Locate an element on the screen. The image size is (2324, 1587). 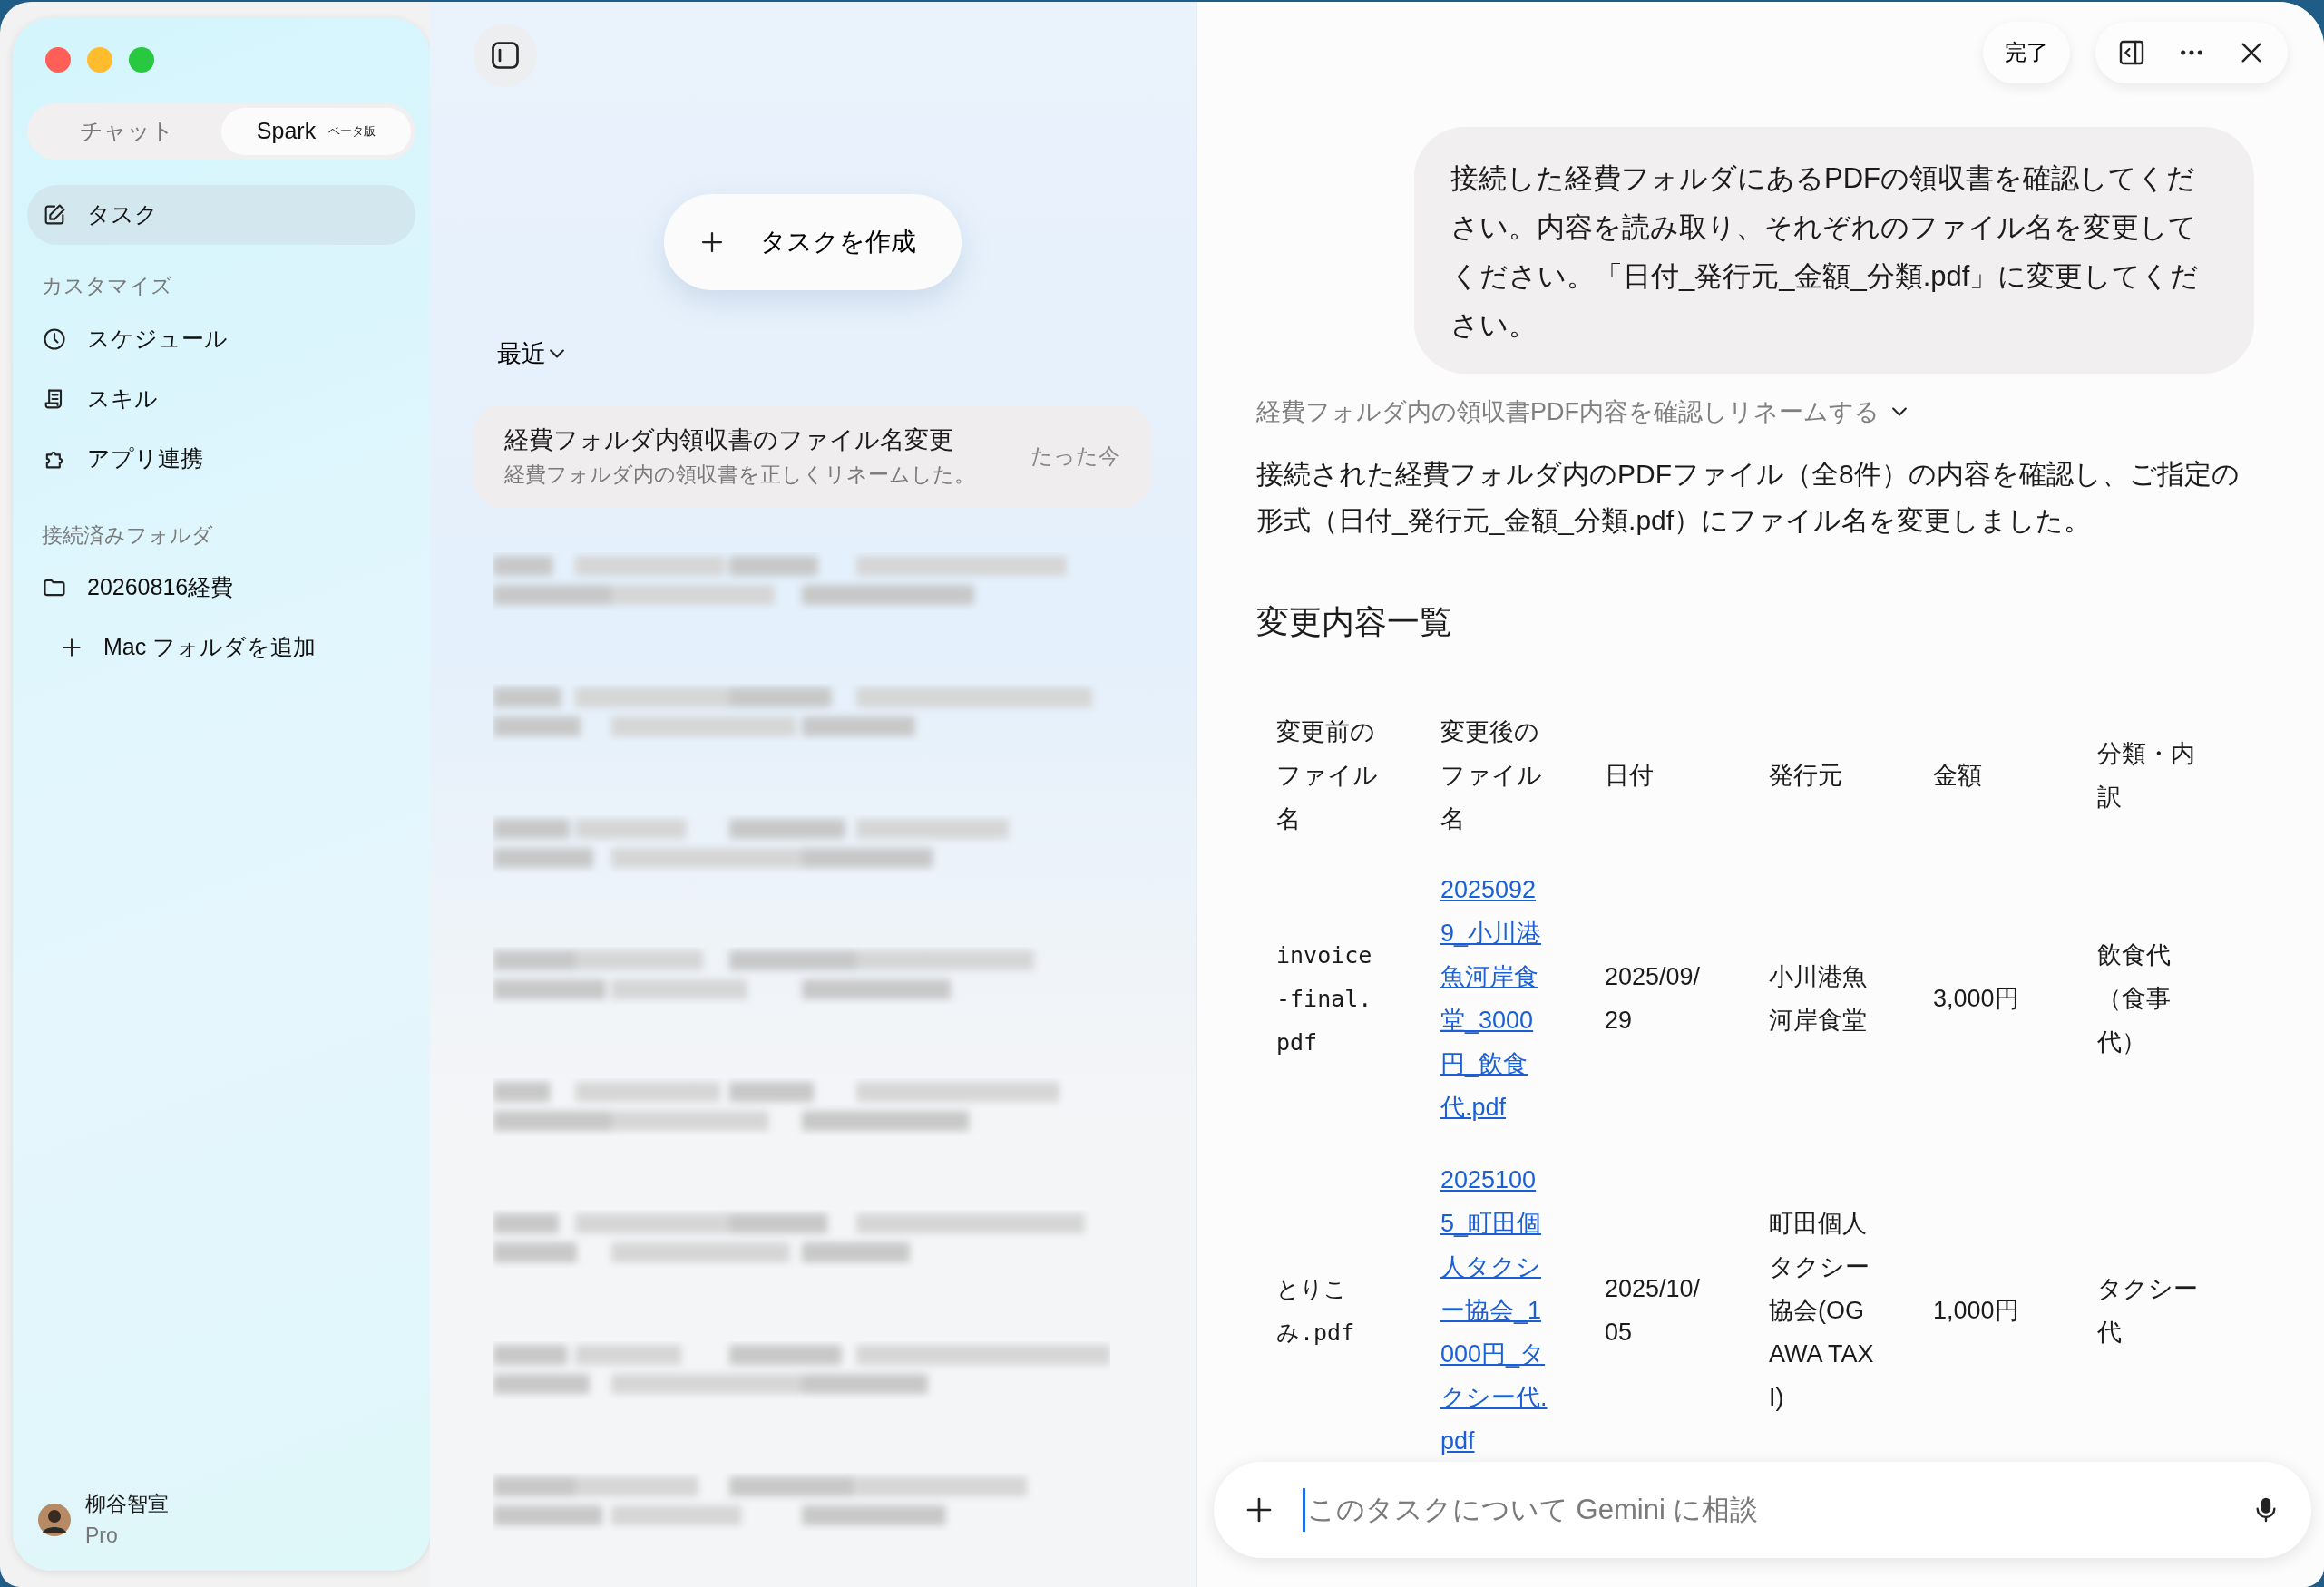
file-link: 20251005_町田個人タクシー協会_1000円_タクシー代.pdf is located at coordinates (1494, 1310).